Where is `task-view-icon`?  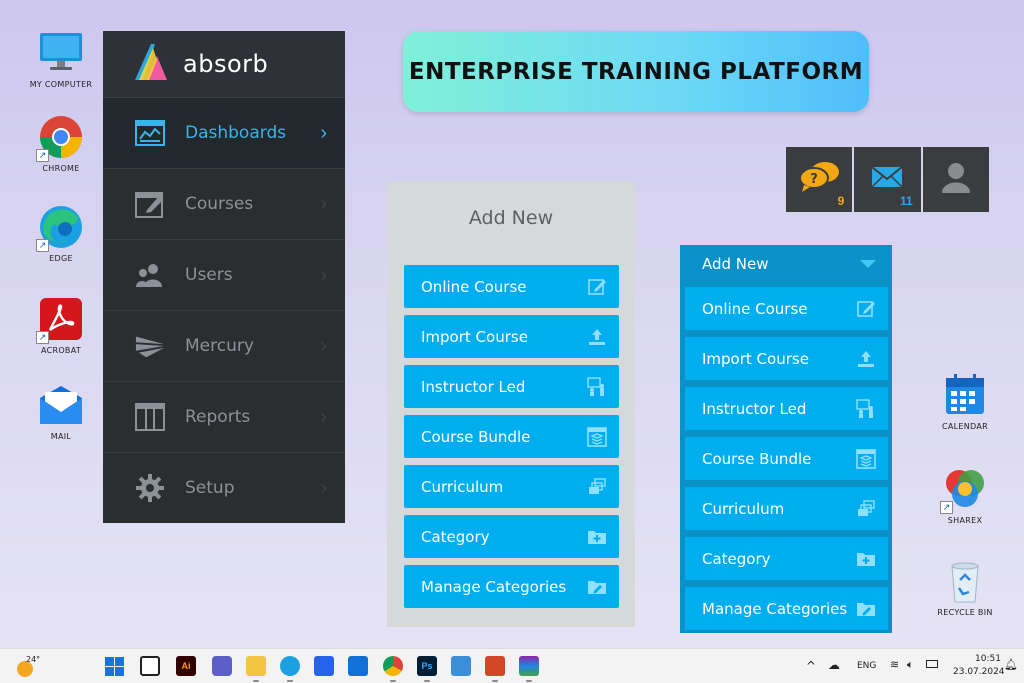 task-view-icon is located at coordinates (150, 666).